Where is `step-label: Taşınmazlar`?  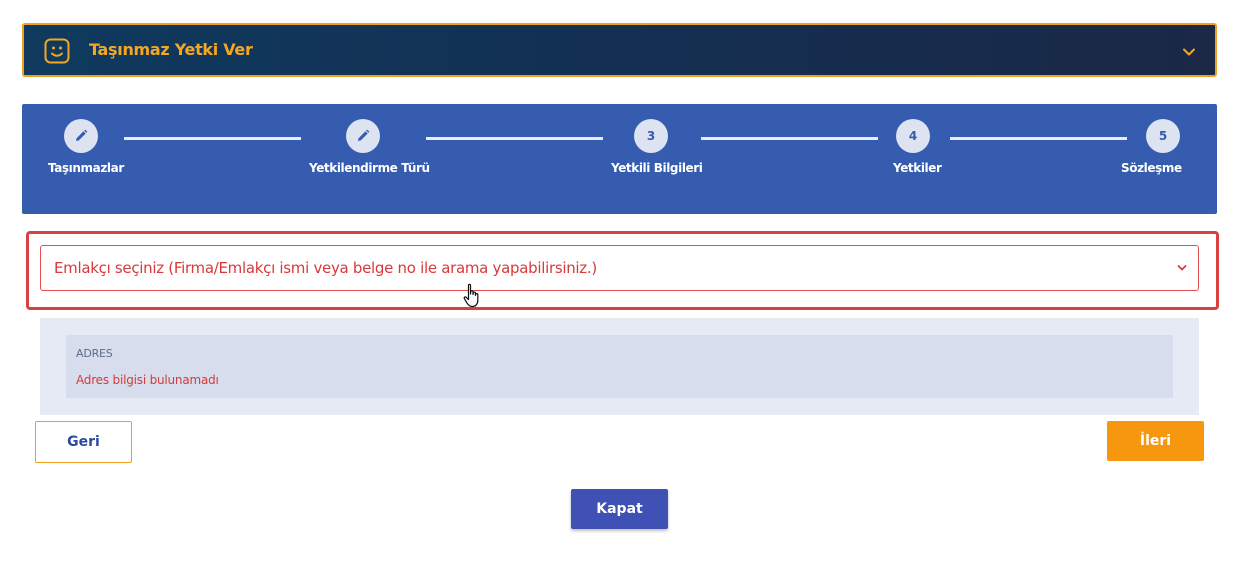
step-label: Taşınmazlar is located at coordinates (86, 168).